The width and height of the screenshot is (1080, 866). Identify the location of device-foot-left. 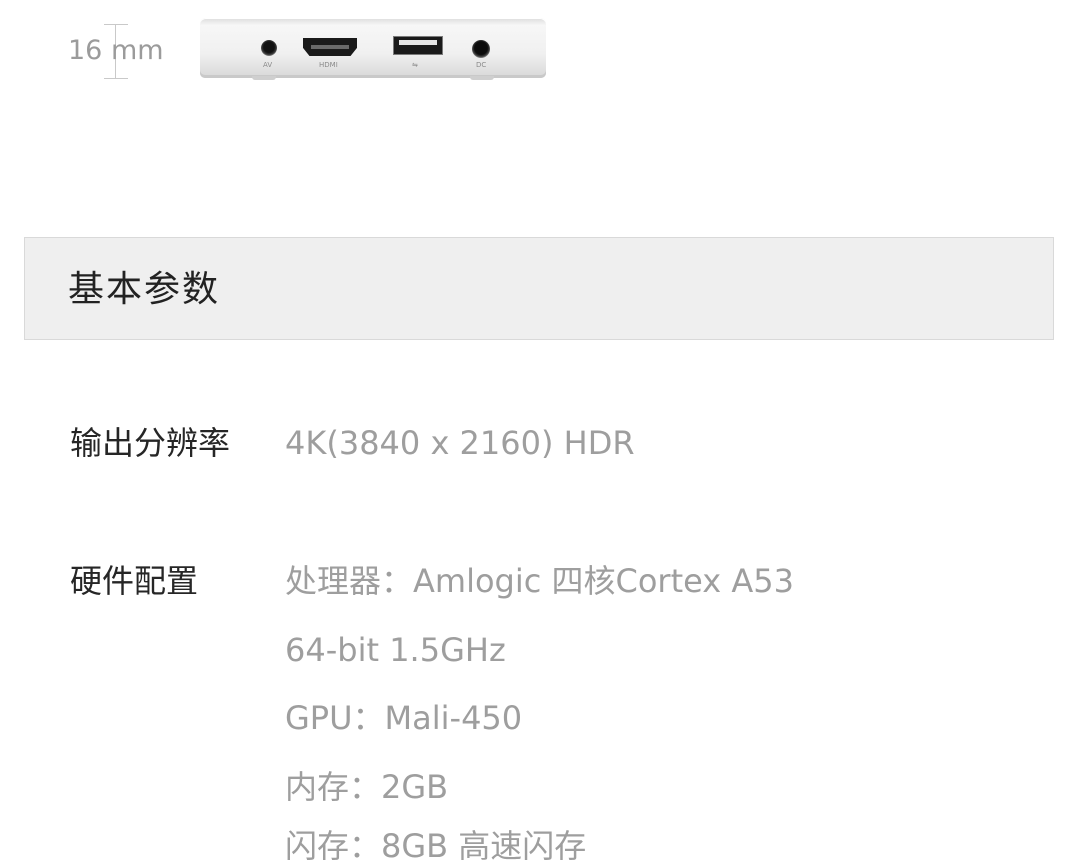
(264, 78).